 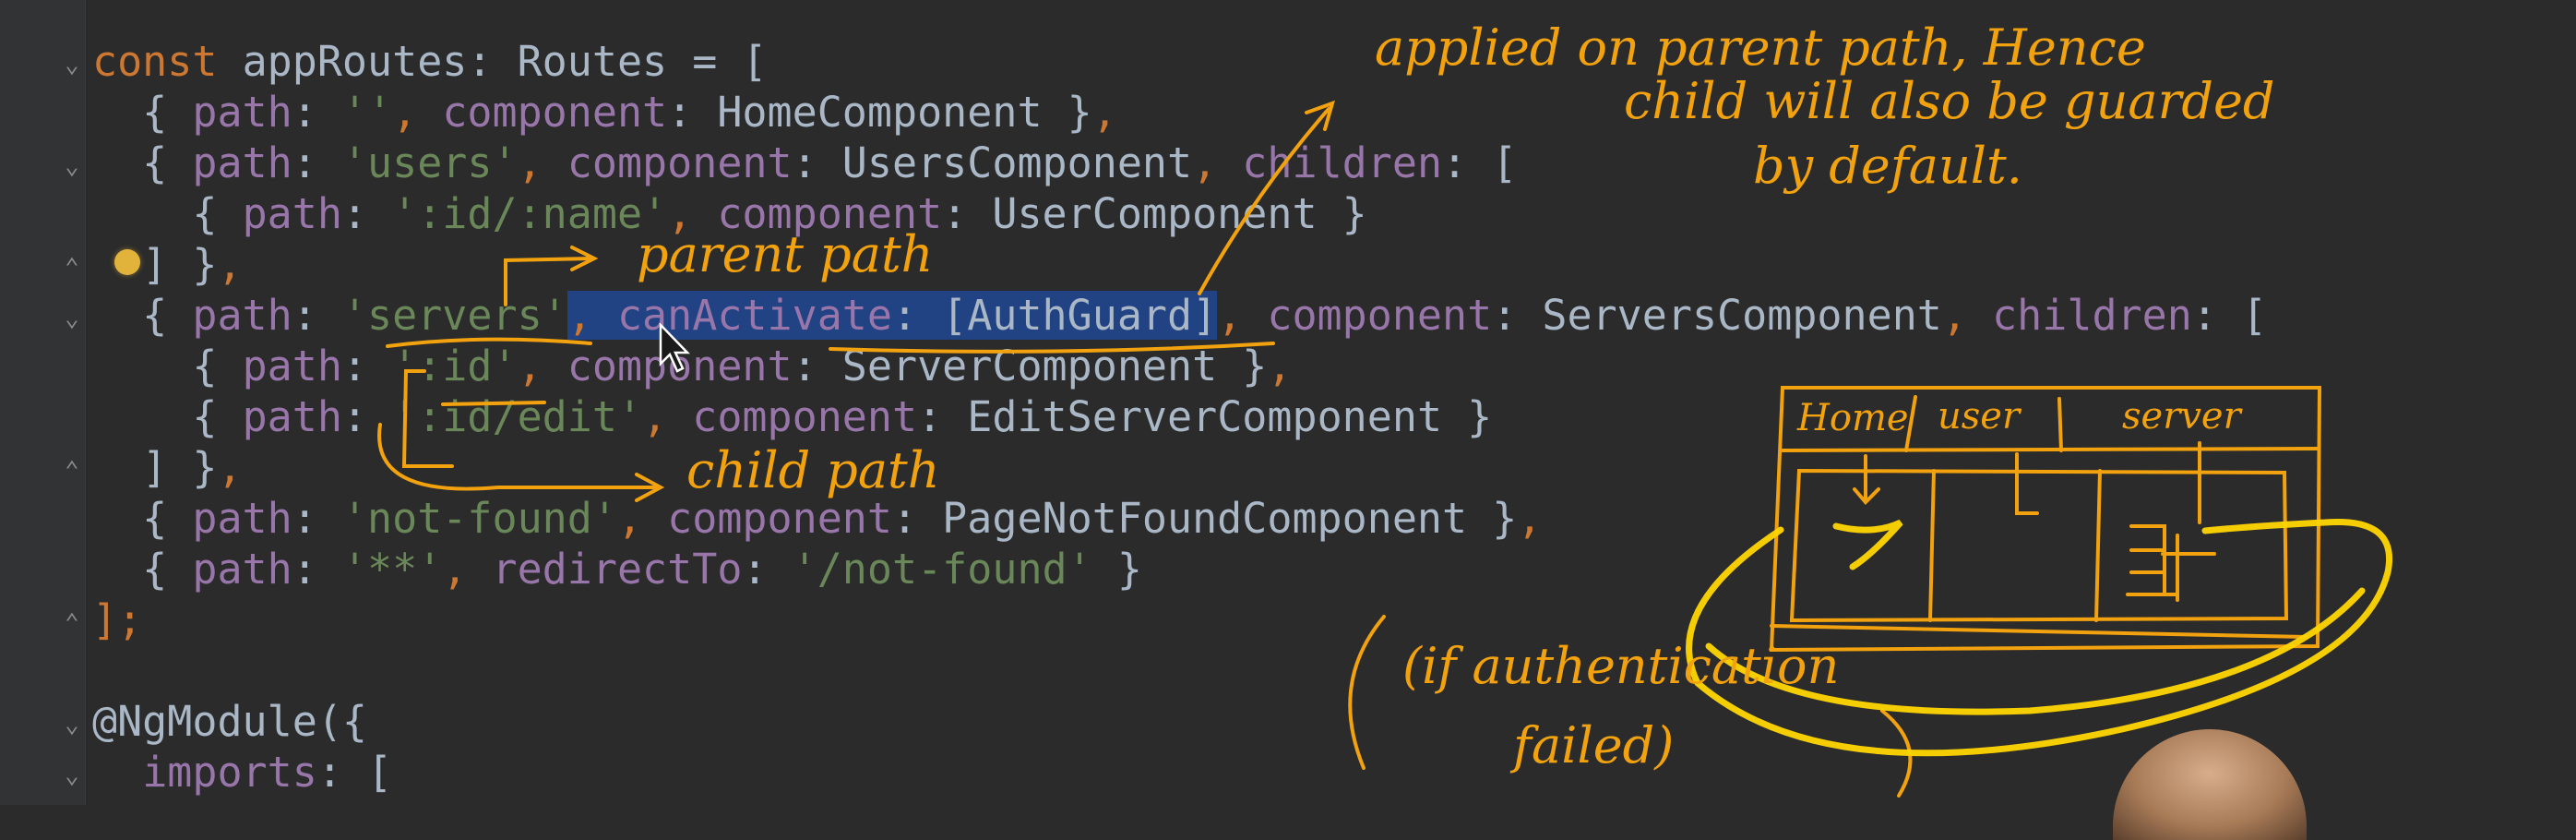 What do you see at coordinates (2181, 416) in the screenshot?
I see `sketch-tab-server: server` at bounding box center [2181, 416].